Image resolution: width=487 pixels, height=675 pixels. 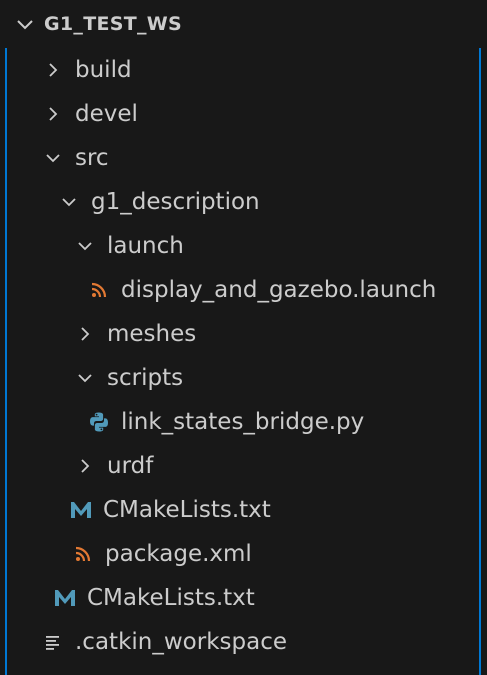 What do you see at coordinates (92, 158) in the screenshot?
I see `tree-item-label: src` at bounding box center [92, 158].